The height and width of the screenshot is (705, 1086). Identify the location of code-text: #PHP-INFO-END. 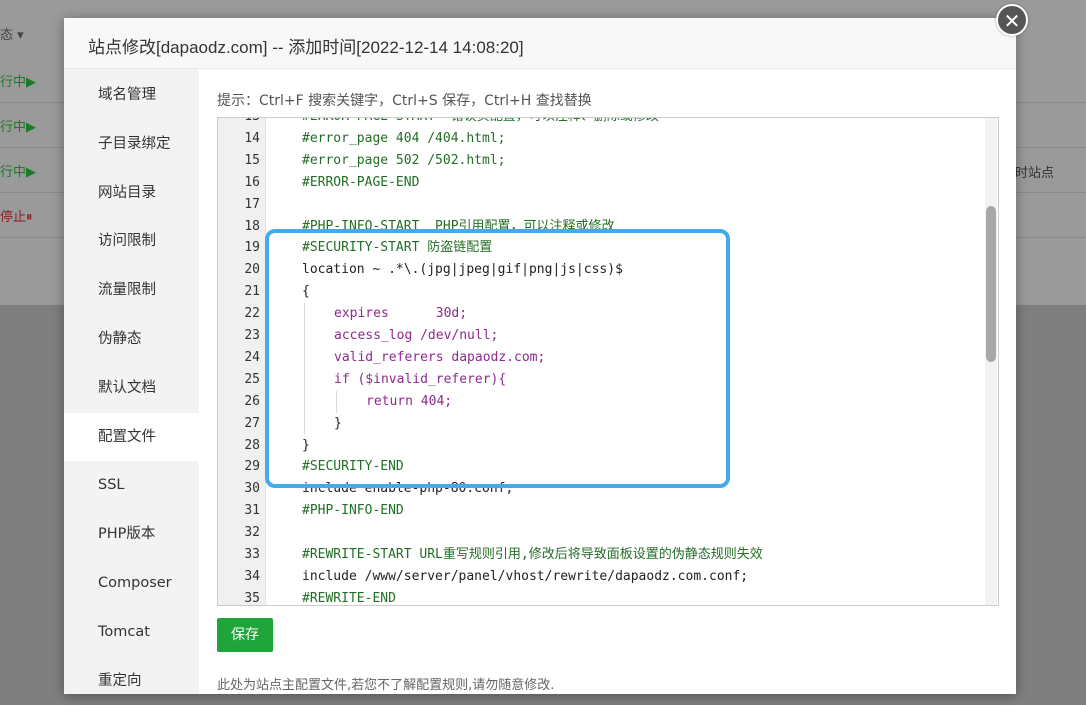
(353, 511).